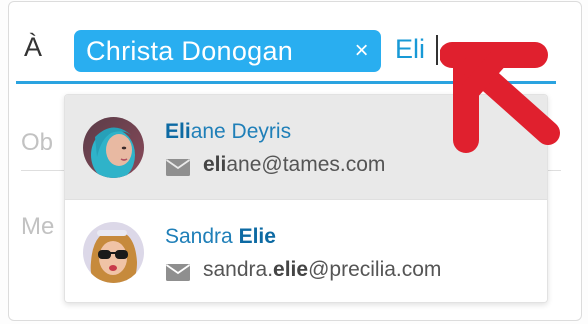  What do you see at coordinates (37, 227) in the screenshot?
I see `message-field: Me` at bounding box center [37, 227].